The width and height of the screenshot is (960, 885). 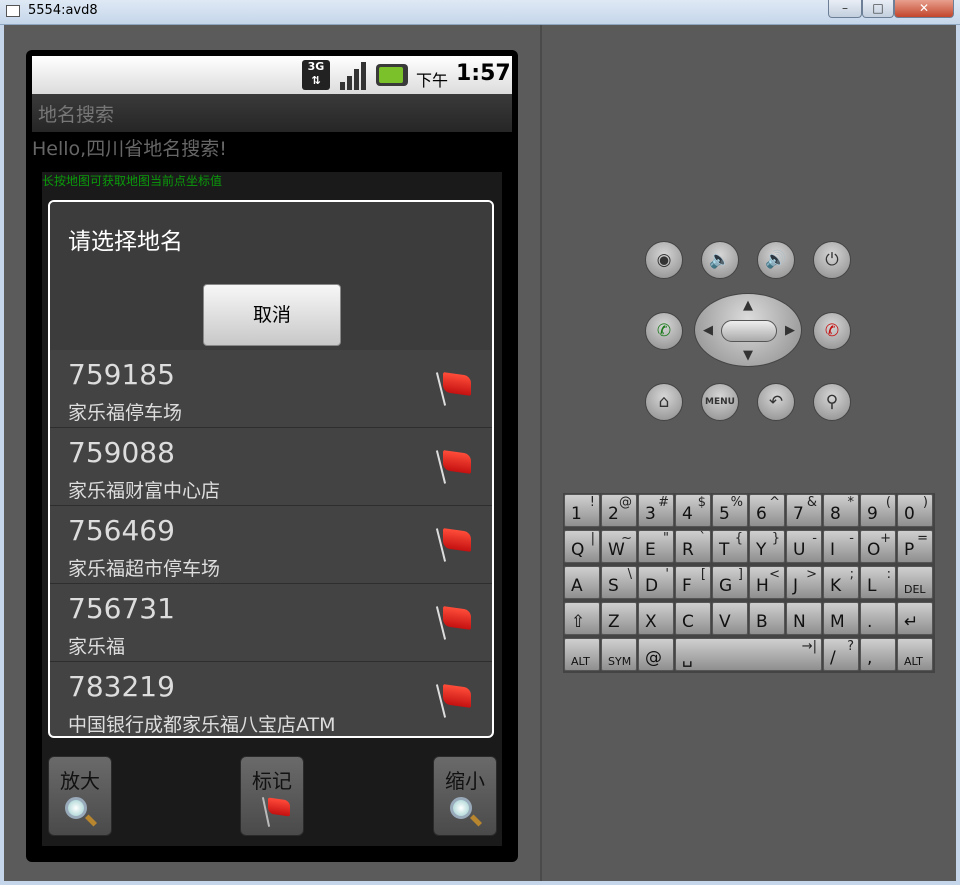 What do you see at coordinates (656, 654) in the screenshot?
I see `key: @` at bounding box center [656, 654].